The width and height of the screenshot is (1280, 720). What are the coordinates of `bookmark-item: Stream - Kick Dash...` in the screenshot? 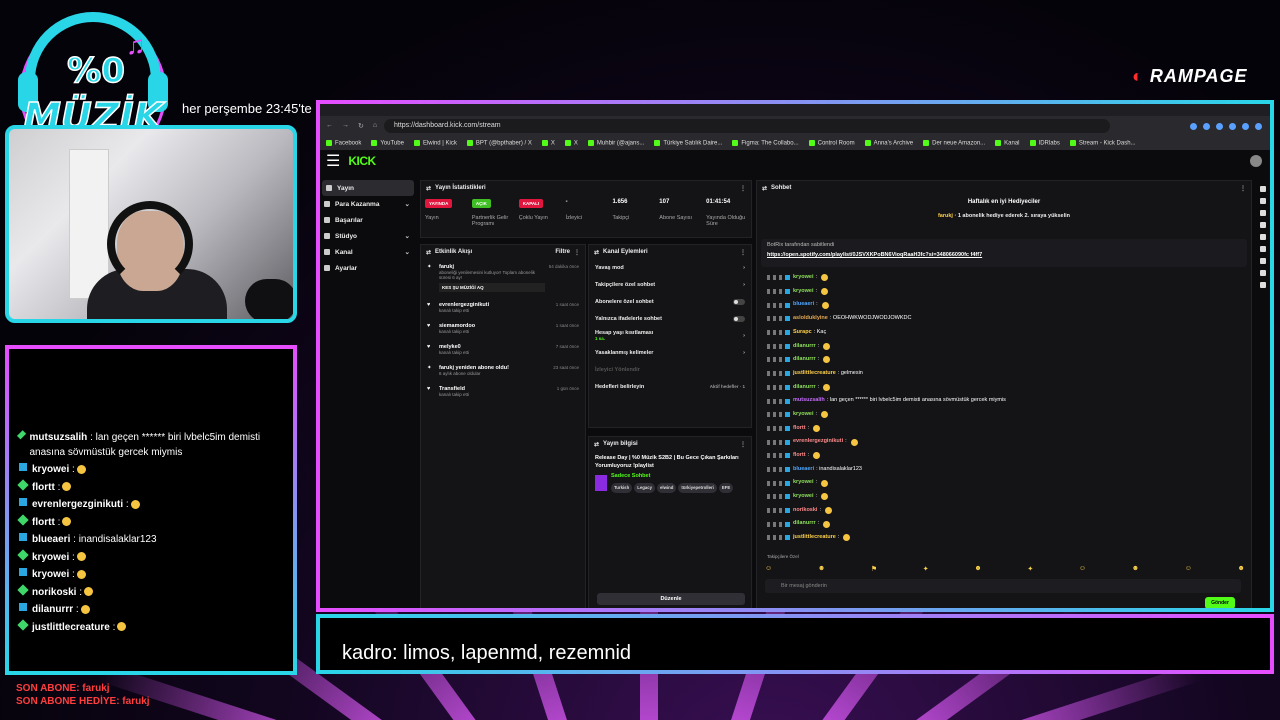 It's located at (1102, 142).